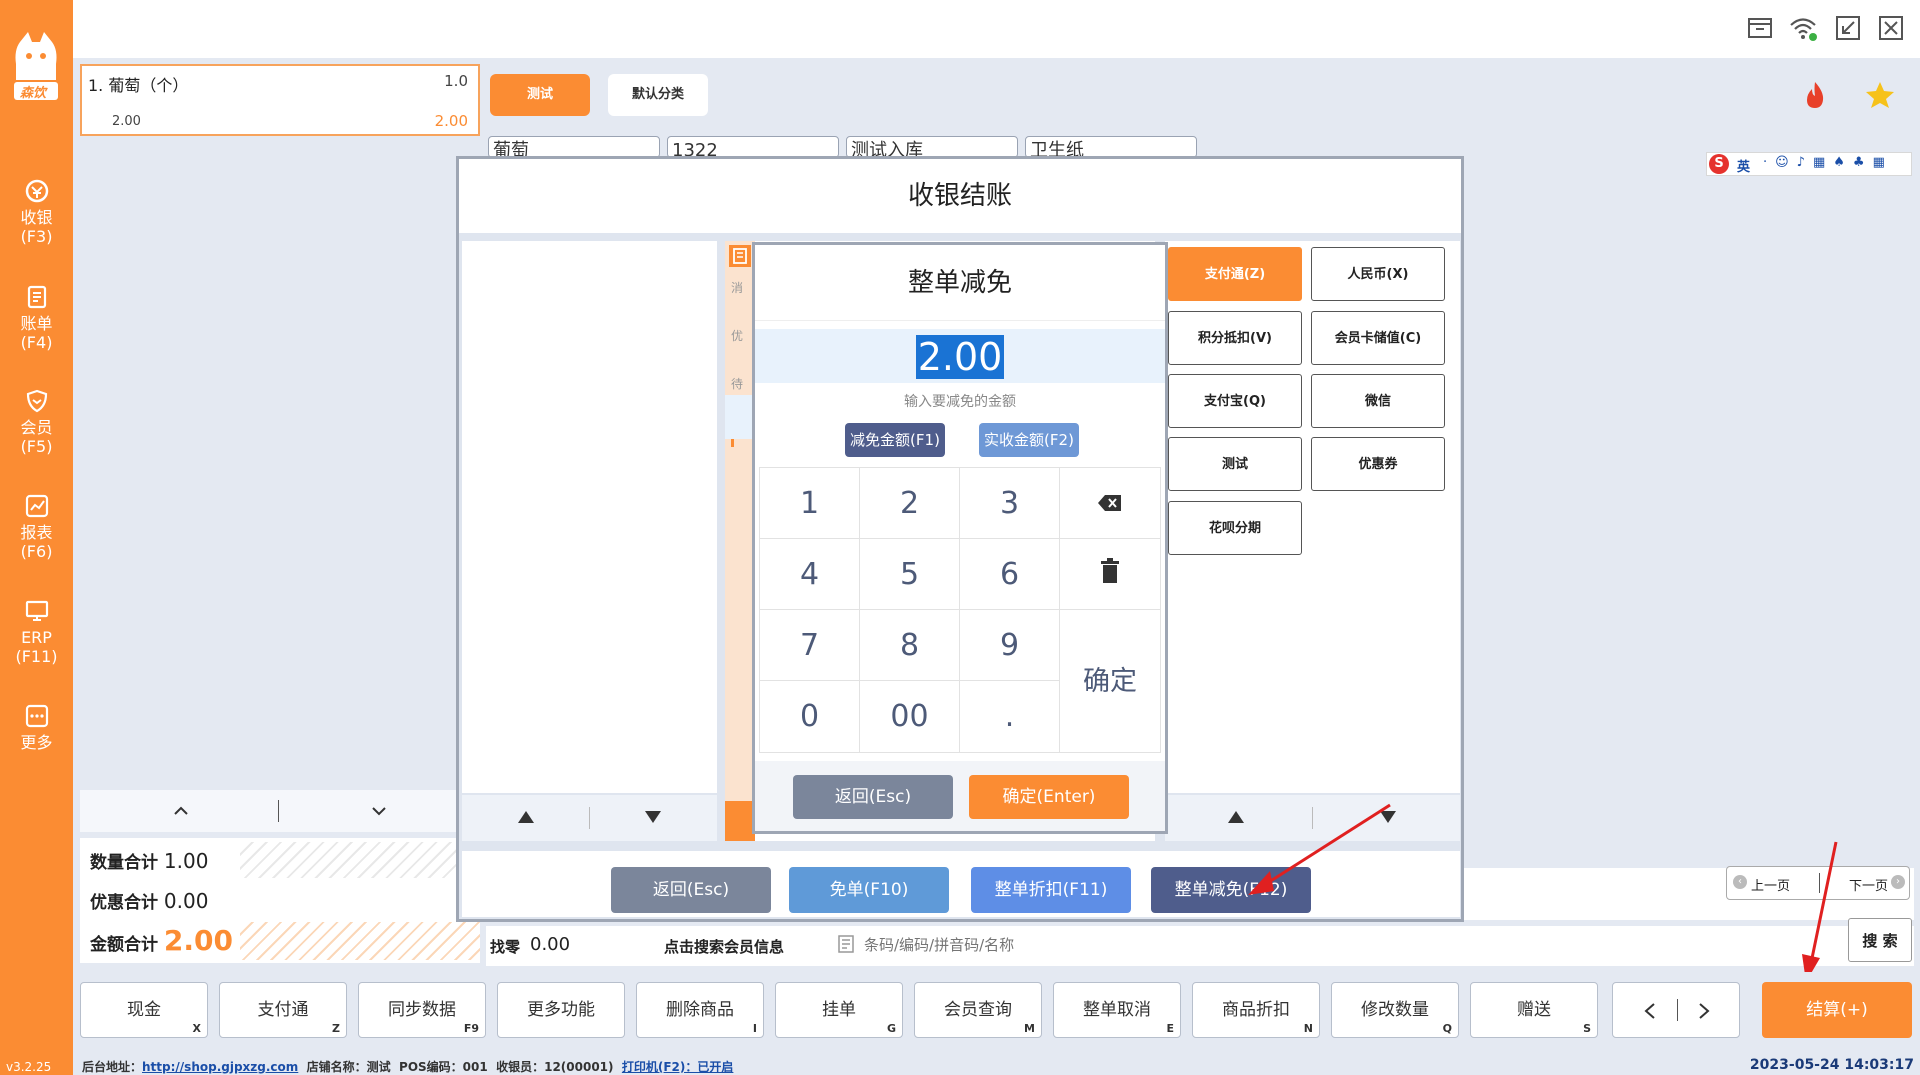 The width and height of the screenshot is (1920, 1075). Describe the element at coordinates (869, 890) in the screenshot. I see `free-order-button: 免单(F10)` at that location.